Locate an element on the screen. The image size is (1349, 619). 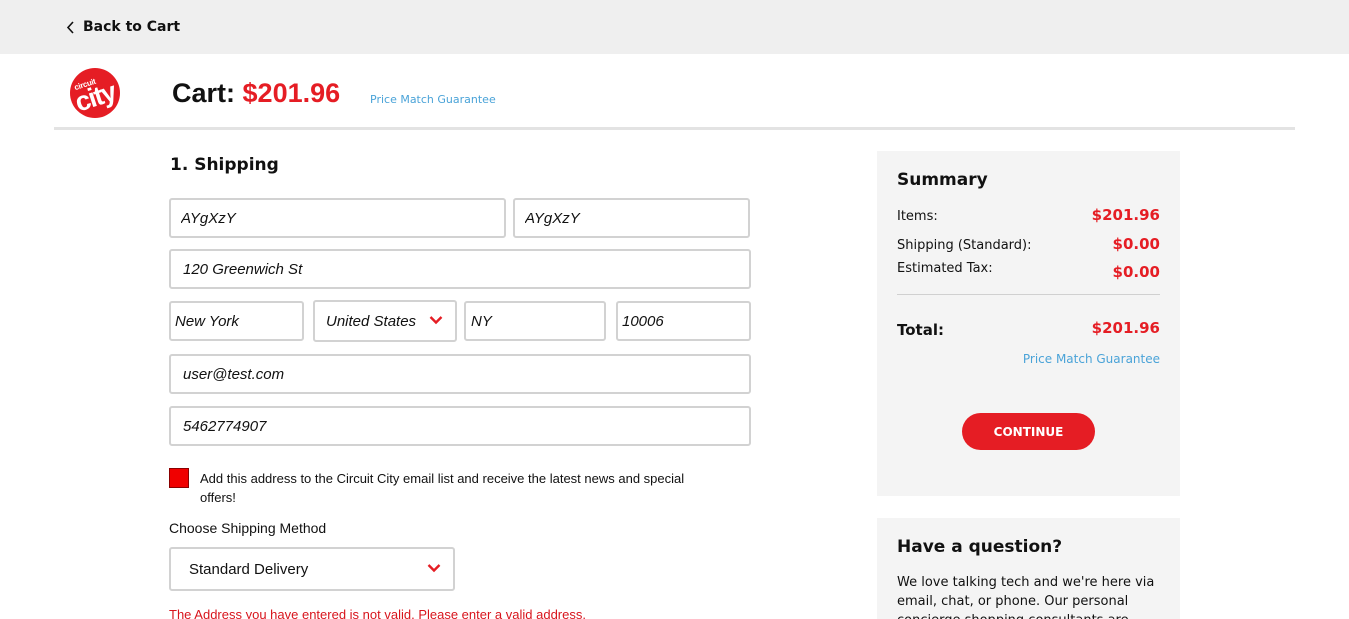
zip-field is located at coordinates (683, 321).